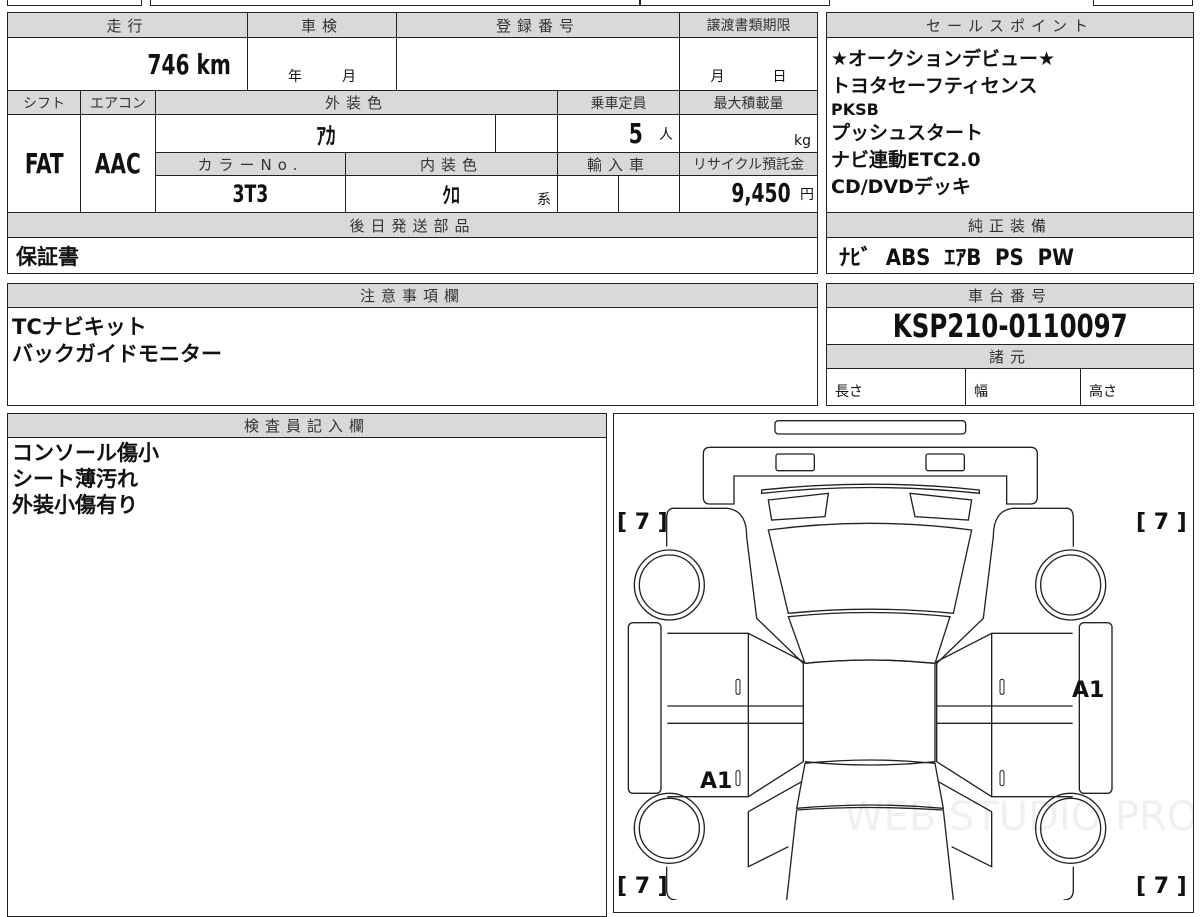  I want to click on color-no-label: カラーNo., so click(250, 164).